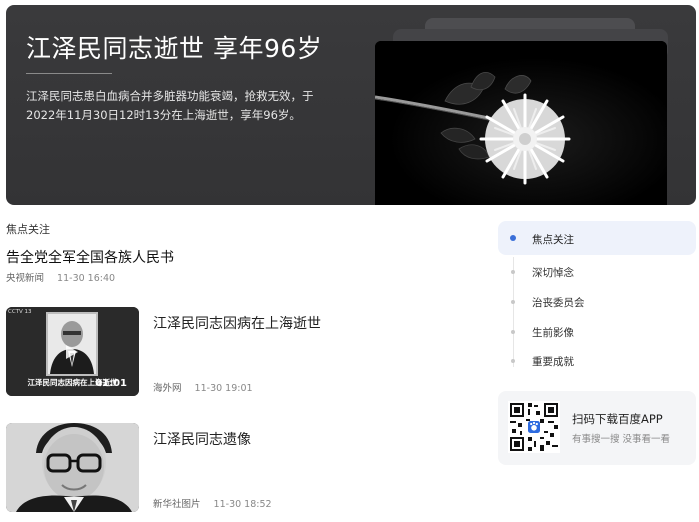 The width and height of the screenshot is (699, 522). Describe the element at coordinates (212, 503) in the screenshot. I see `news-meta: 新华社图片 11-30 18:52` at that location.